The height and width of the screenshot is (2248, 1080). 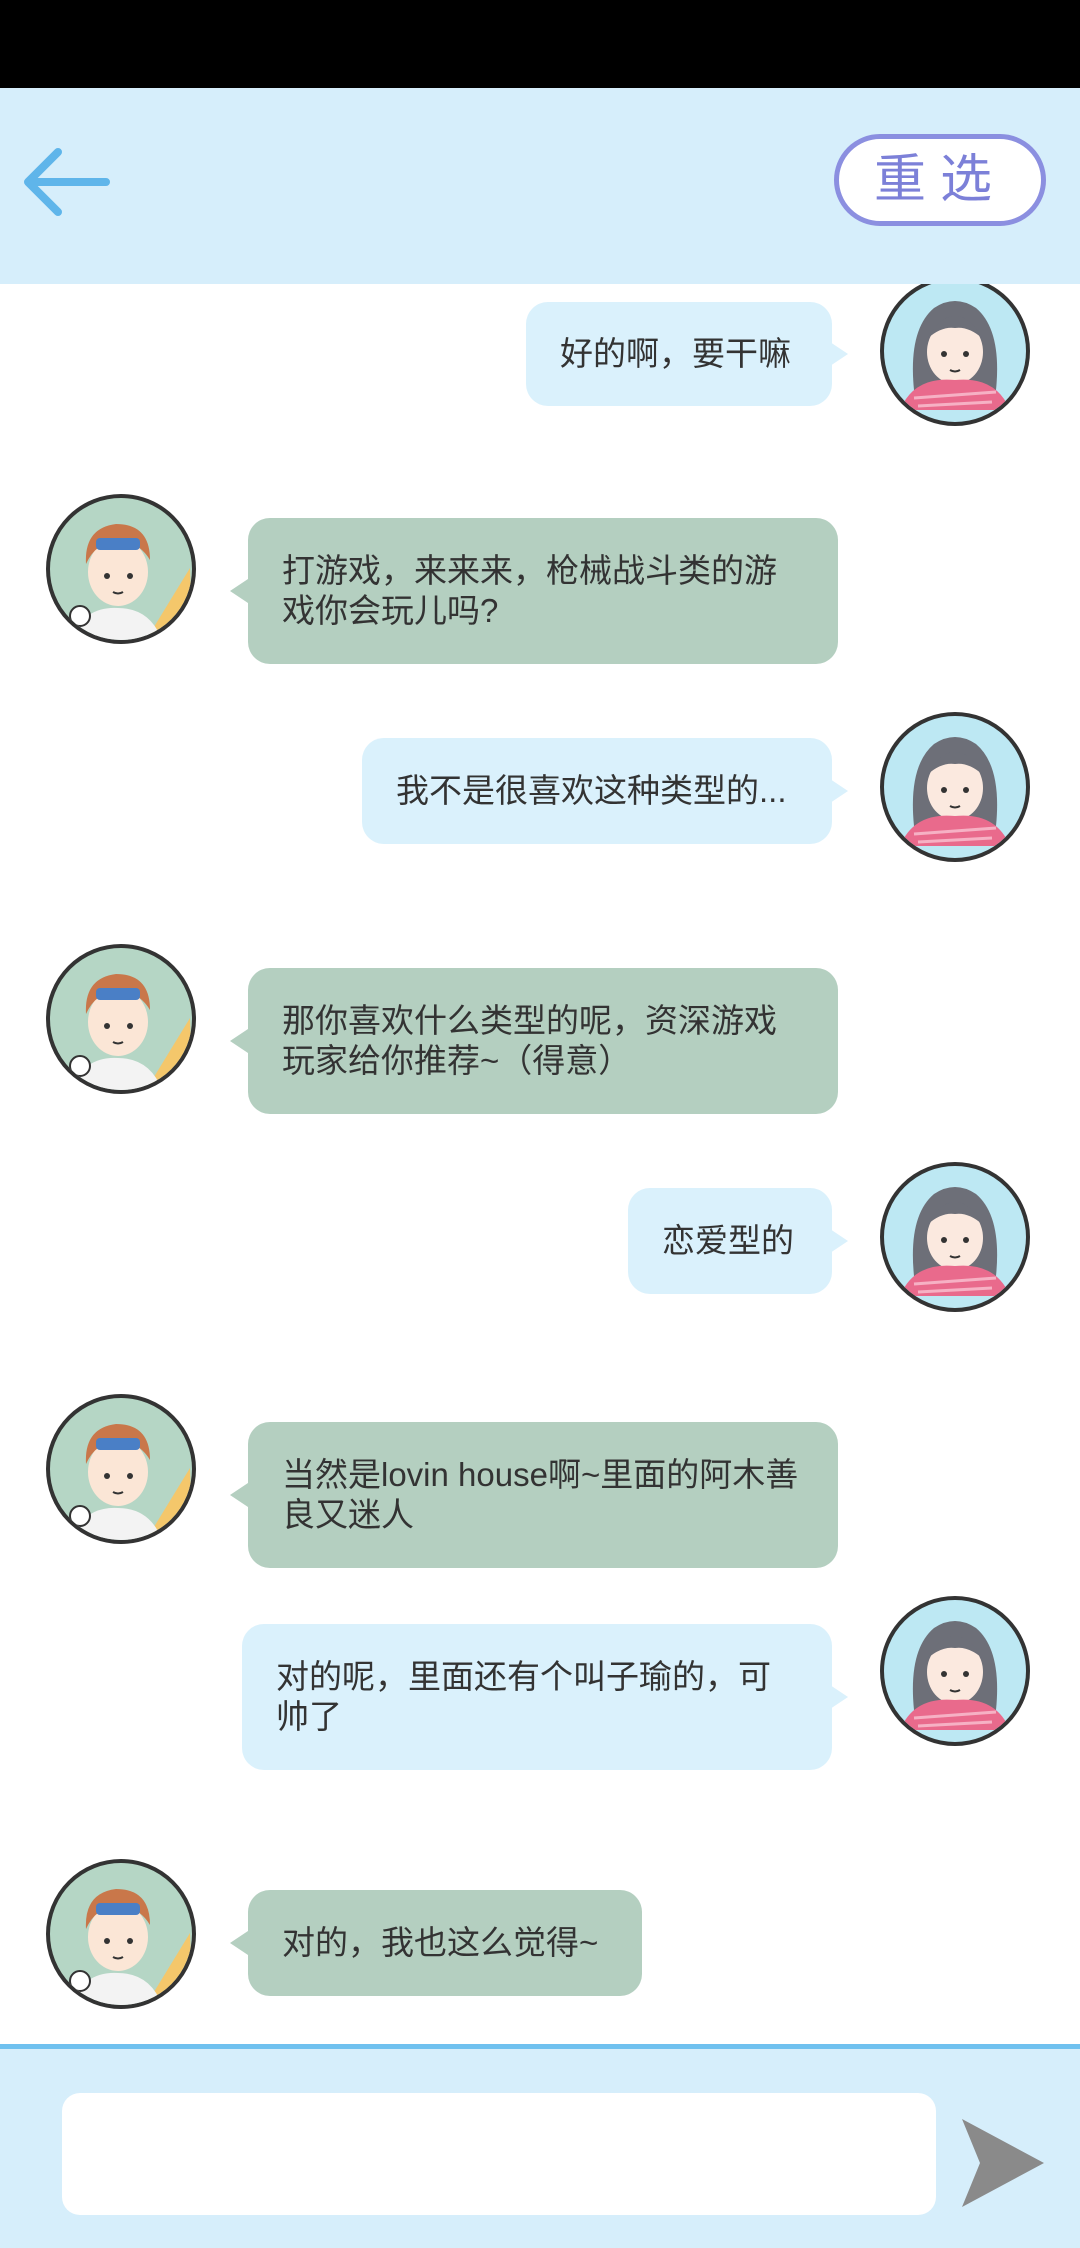 I want to click on back-button, so click(x=68, y=182).